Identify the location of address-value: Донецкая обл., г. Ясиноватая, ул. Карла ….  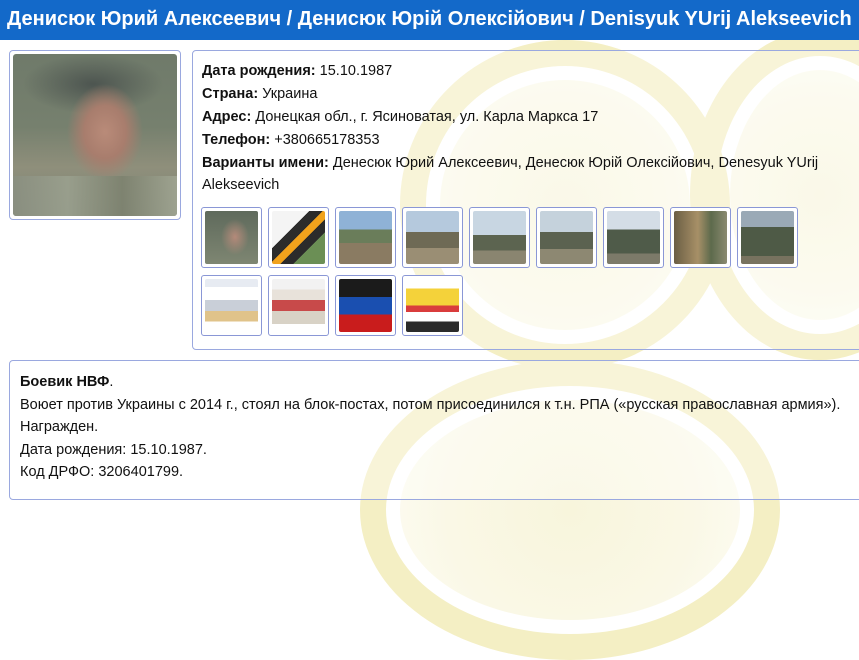
(427, 117).